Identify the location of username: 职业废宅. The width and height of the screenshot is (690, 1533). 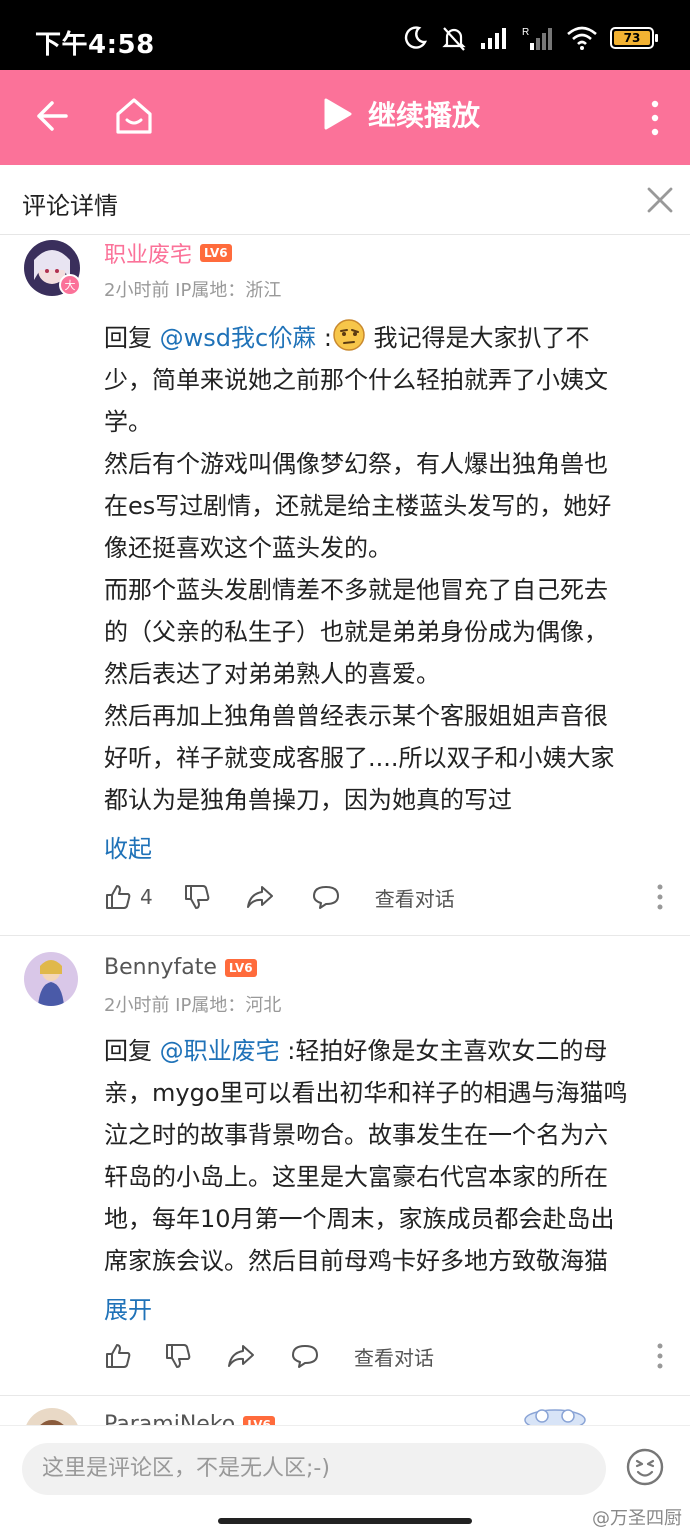
(148, 253).